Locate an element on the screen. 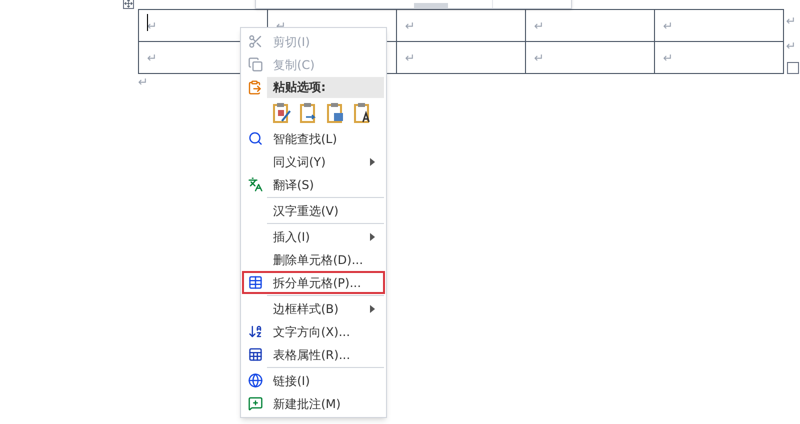  menu-item: 同义词(Y) is located at coordinates (313, 161).